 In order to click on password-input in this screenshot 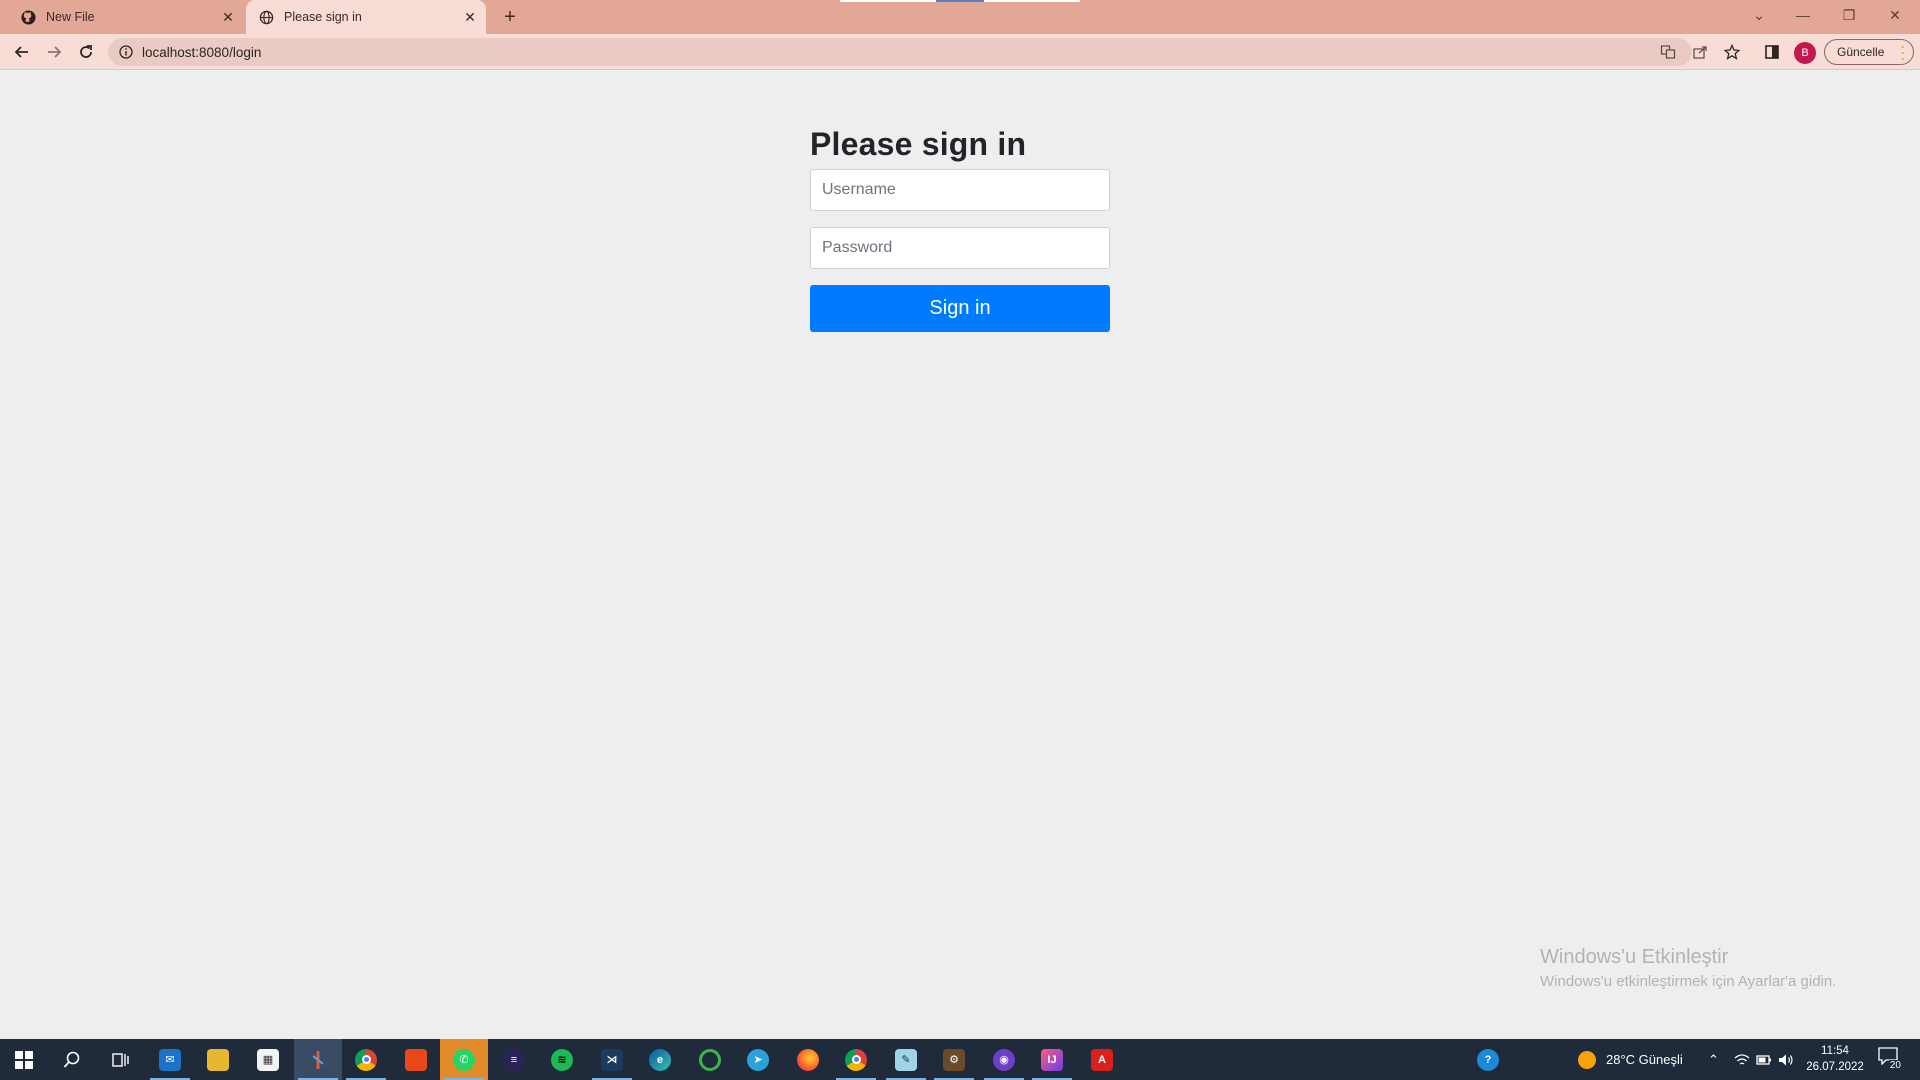, I will do `click(960, 248)`.